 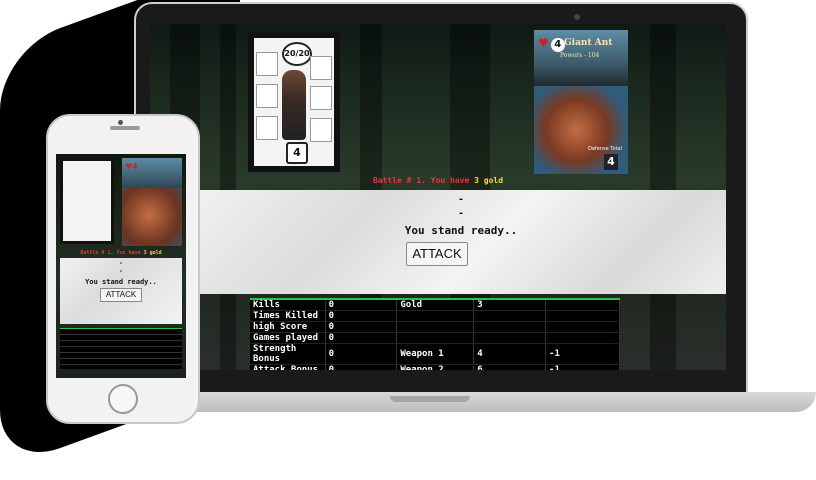 What do you see at coordinates (473, 402) in the screenshot?
I see `laptop-base` at bounding box center [473, 402].